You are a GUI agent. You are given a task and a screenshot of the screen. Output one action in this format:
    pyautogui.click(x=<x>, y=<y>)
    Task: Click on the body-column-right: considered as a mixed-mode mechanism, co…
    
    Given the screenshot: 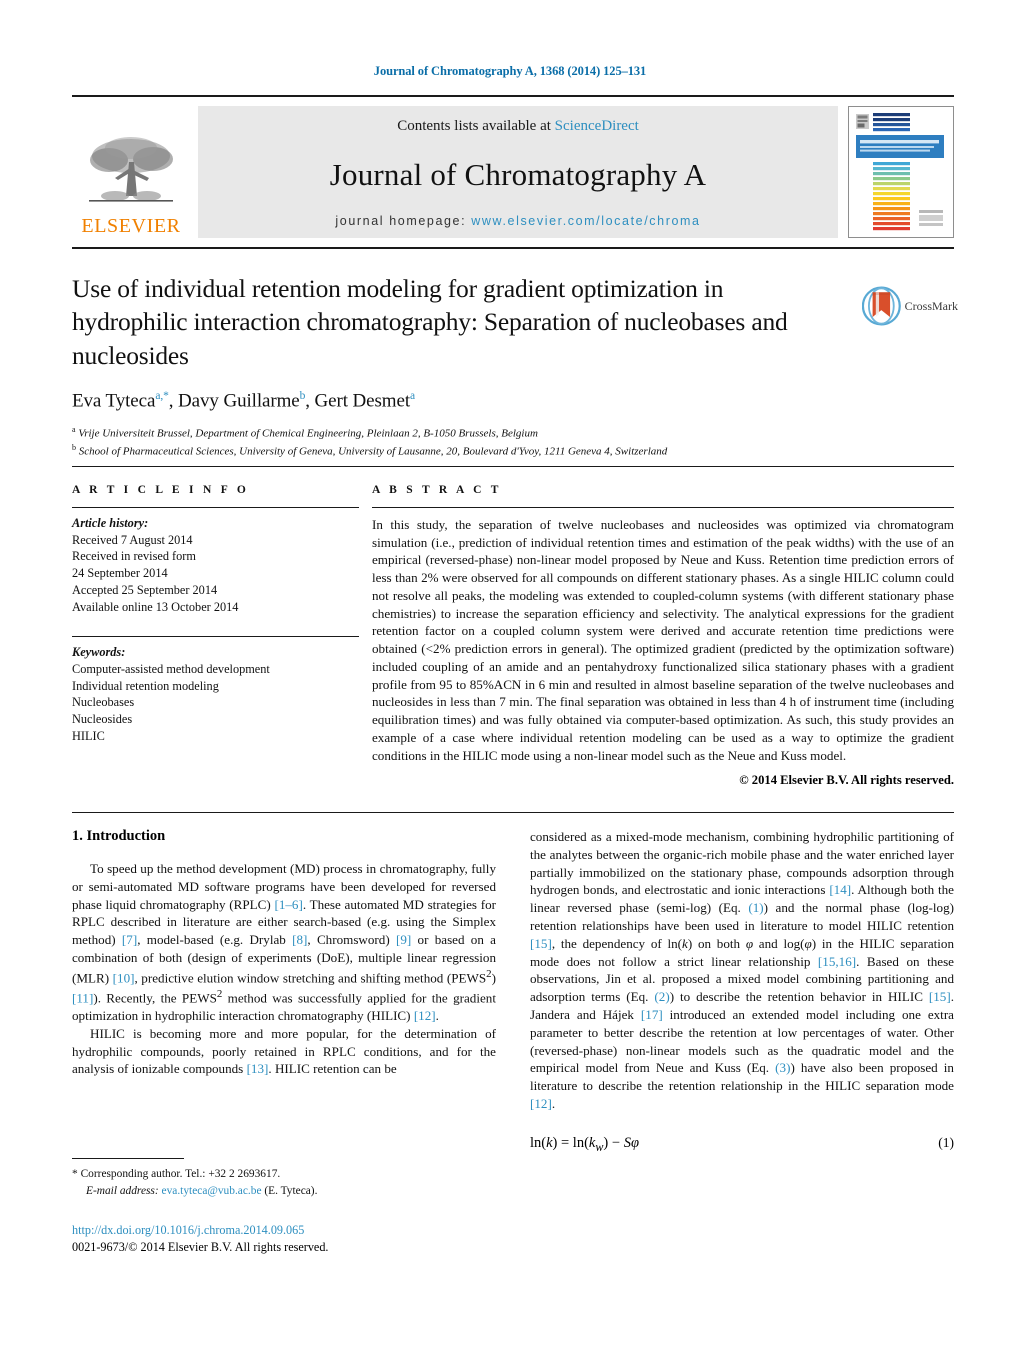 What is the action you would take?
    pyautogui.click(x=742, y=991)
    